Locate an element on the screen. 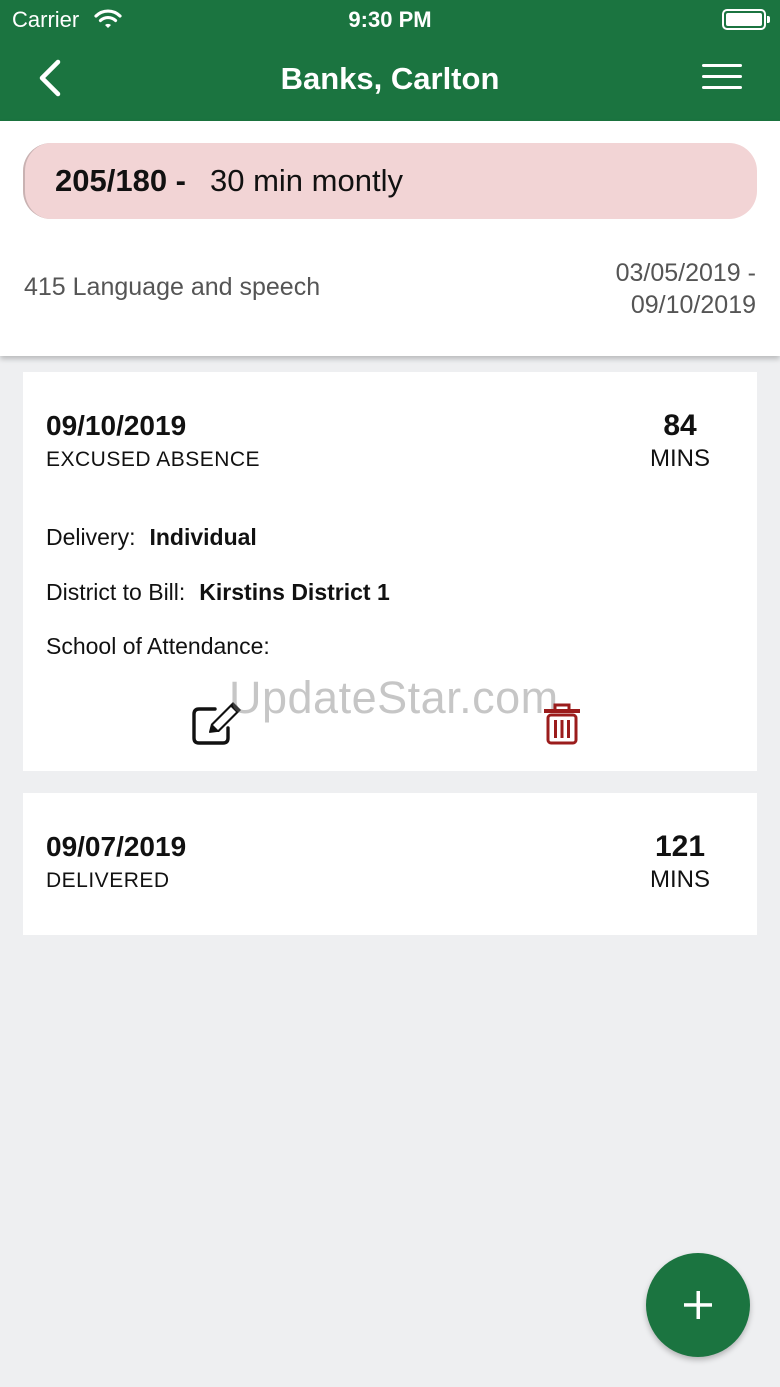 The image size is (780, 1387). status-time: 9:30 PM is located at coordinates (390, 19).